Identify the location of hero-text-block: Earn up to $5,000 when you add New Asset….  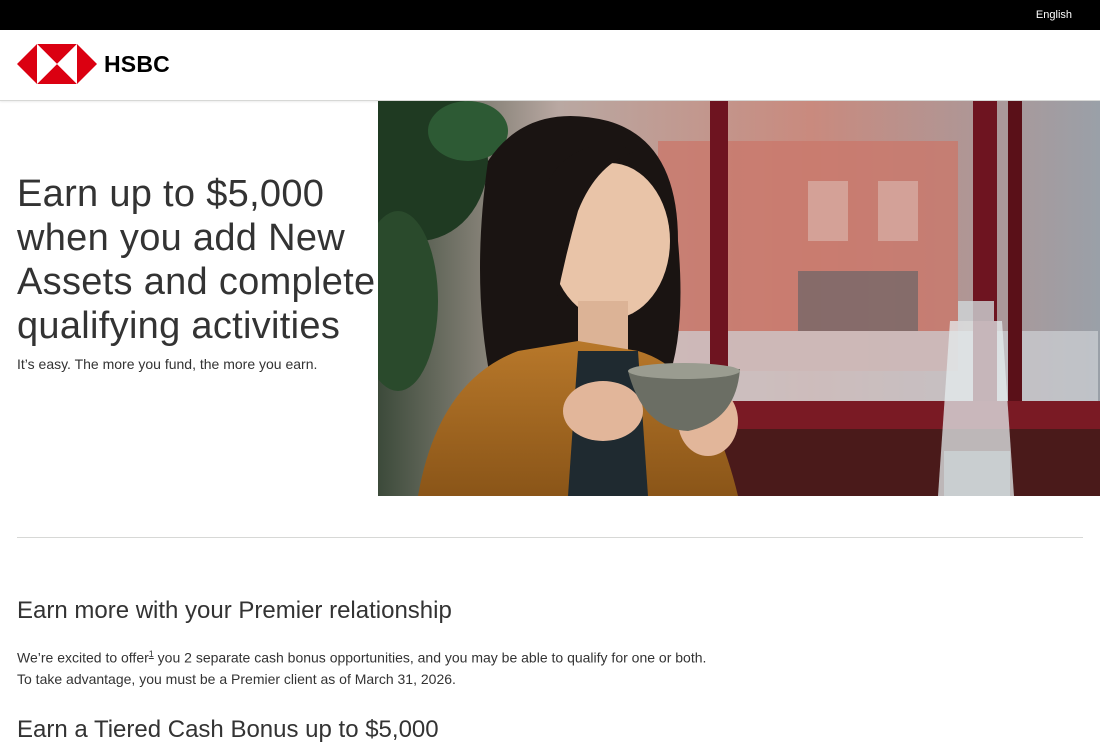
(197, 272).